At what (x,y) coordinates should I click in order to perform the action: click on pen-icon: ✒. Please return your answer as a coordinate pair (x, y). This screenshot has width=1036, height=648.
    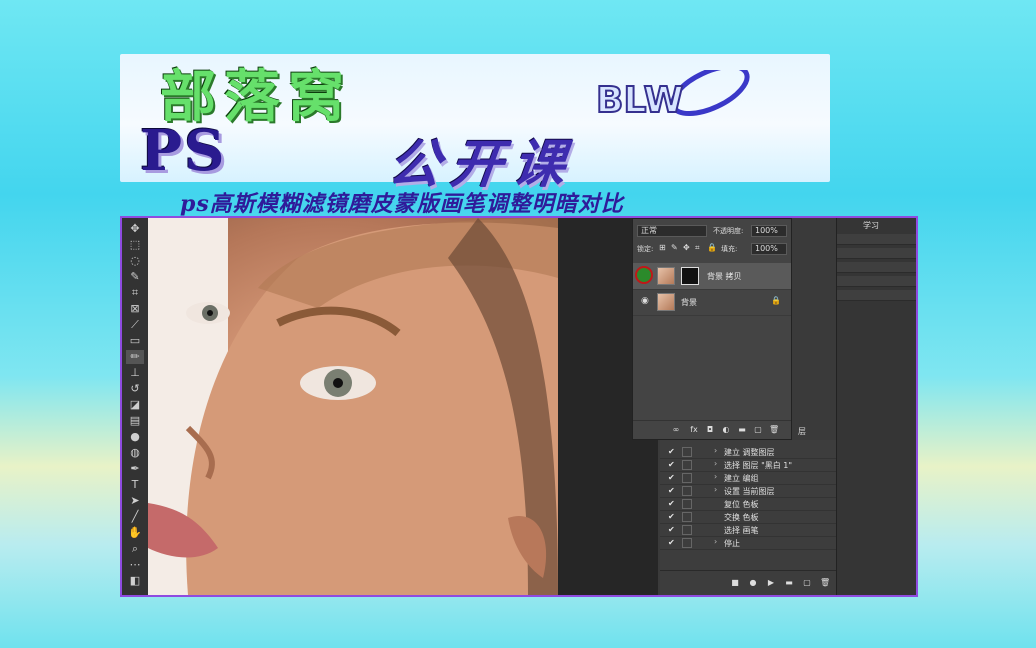
    Looking at the image, I should click on (135, 469).